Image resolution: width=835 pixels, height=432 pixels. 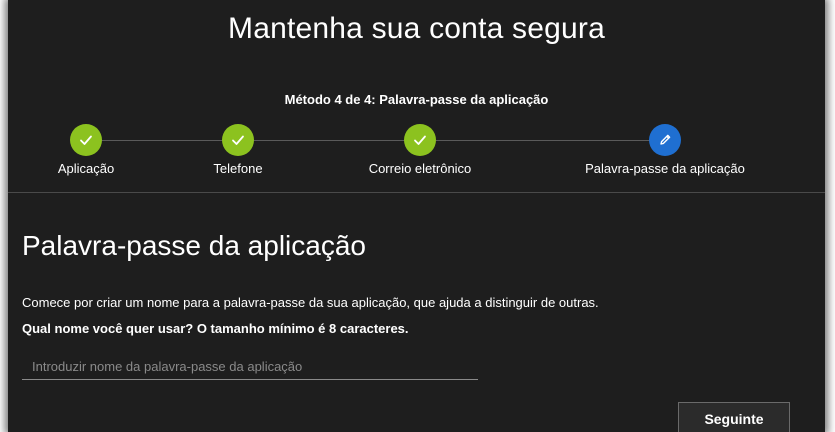 I want to click on app-password-name-input, so click(x=250, y=368).